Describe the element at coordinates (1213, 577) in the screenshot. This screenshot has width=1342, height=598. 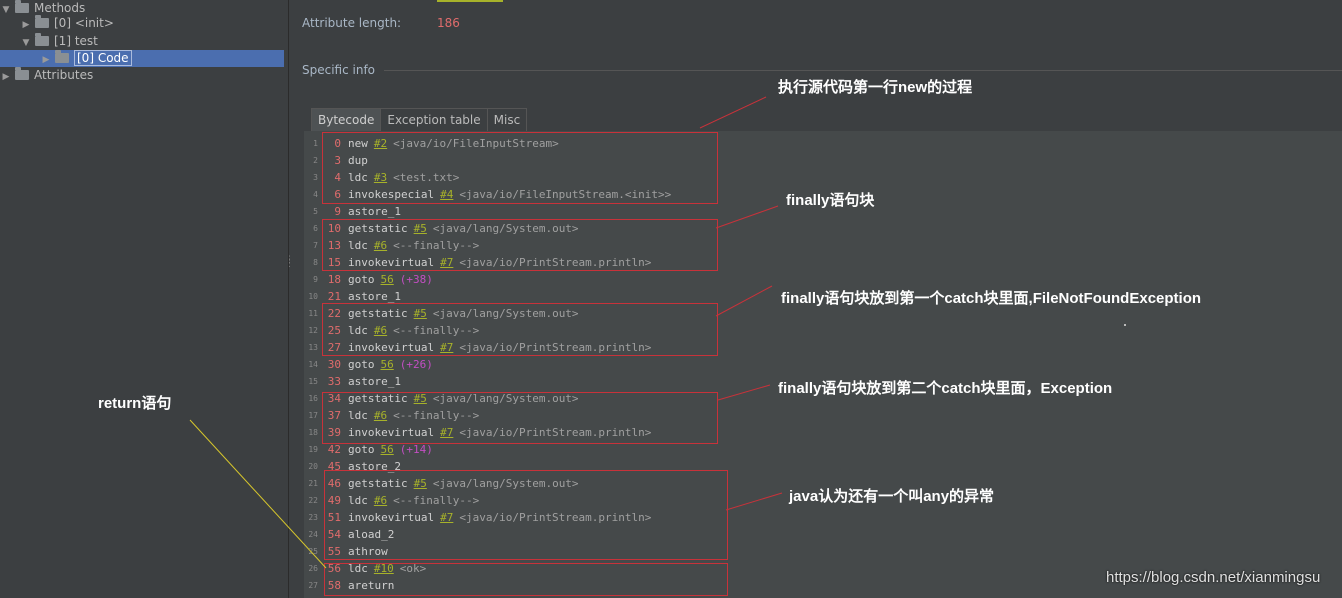
I see `watermark: https://blog.csdn.net/xianmingsu` at that location.